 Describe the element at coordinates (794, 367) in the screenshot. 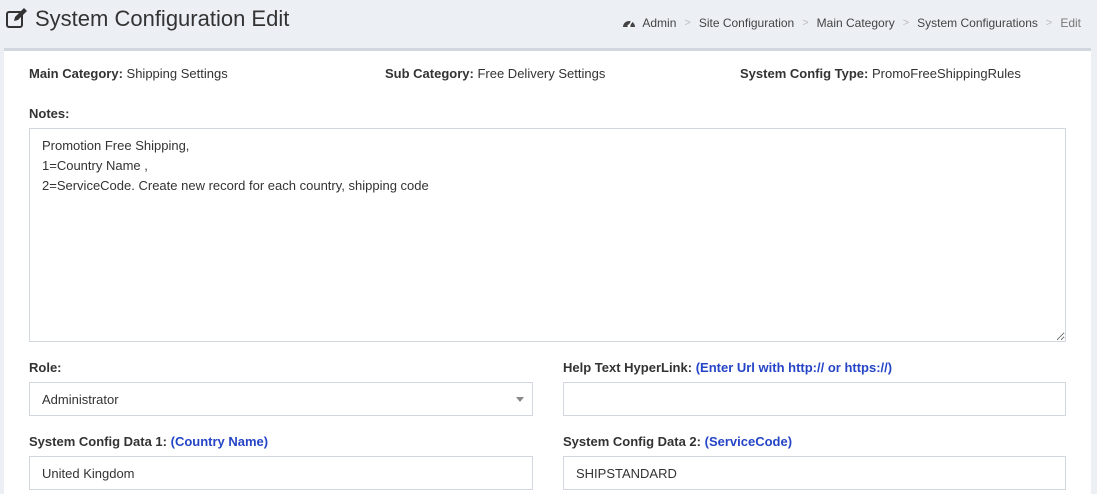

I see `help-hyperlink-hint: (Enter Url with http:// or https://)` at that location.